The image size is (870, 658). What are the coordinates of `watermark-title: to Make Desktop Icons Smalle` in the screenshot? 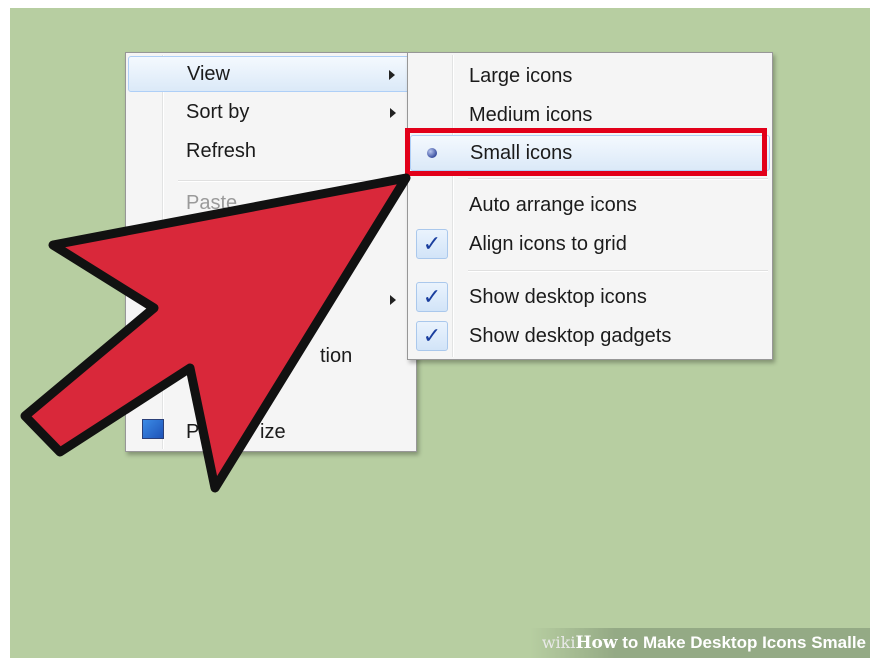 It's located at (741, 642).